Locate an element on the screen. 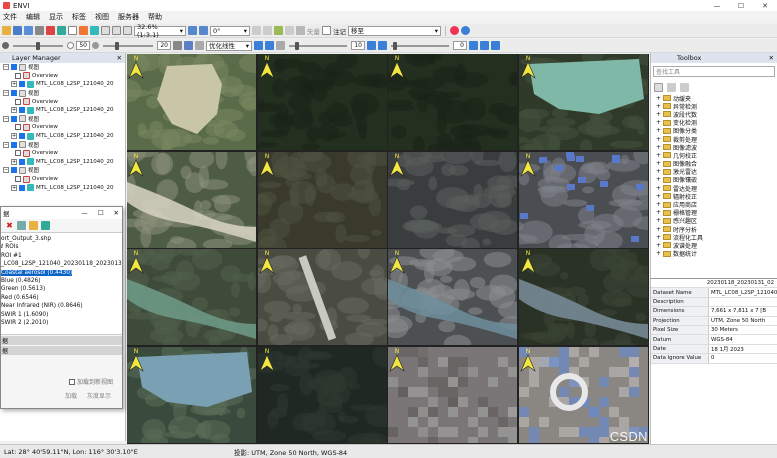 Image resolution: width=777 pixels, height=458 pixels. data-tree-item: Blue (0.4826) is located at coordinates (61, 281).